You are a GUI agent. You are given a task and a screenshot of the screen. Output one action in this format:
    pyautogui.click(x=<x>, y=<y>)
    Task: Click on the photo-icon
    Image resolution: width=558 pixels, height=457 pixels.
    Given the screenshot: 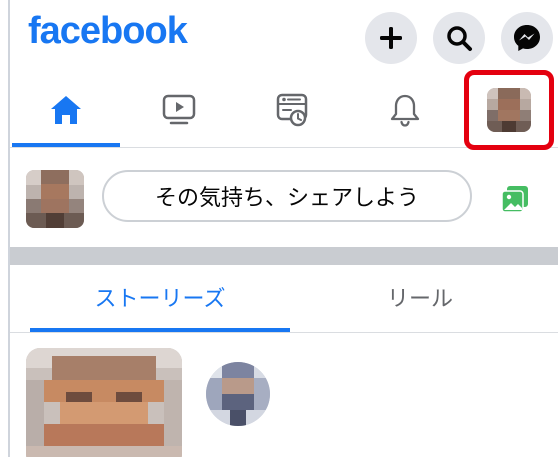 What is the action you would take?
    pyautogui.click(x=515, y=199)
    